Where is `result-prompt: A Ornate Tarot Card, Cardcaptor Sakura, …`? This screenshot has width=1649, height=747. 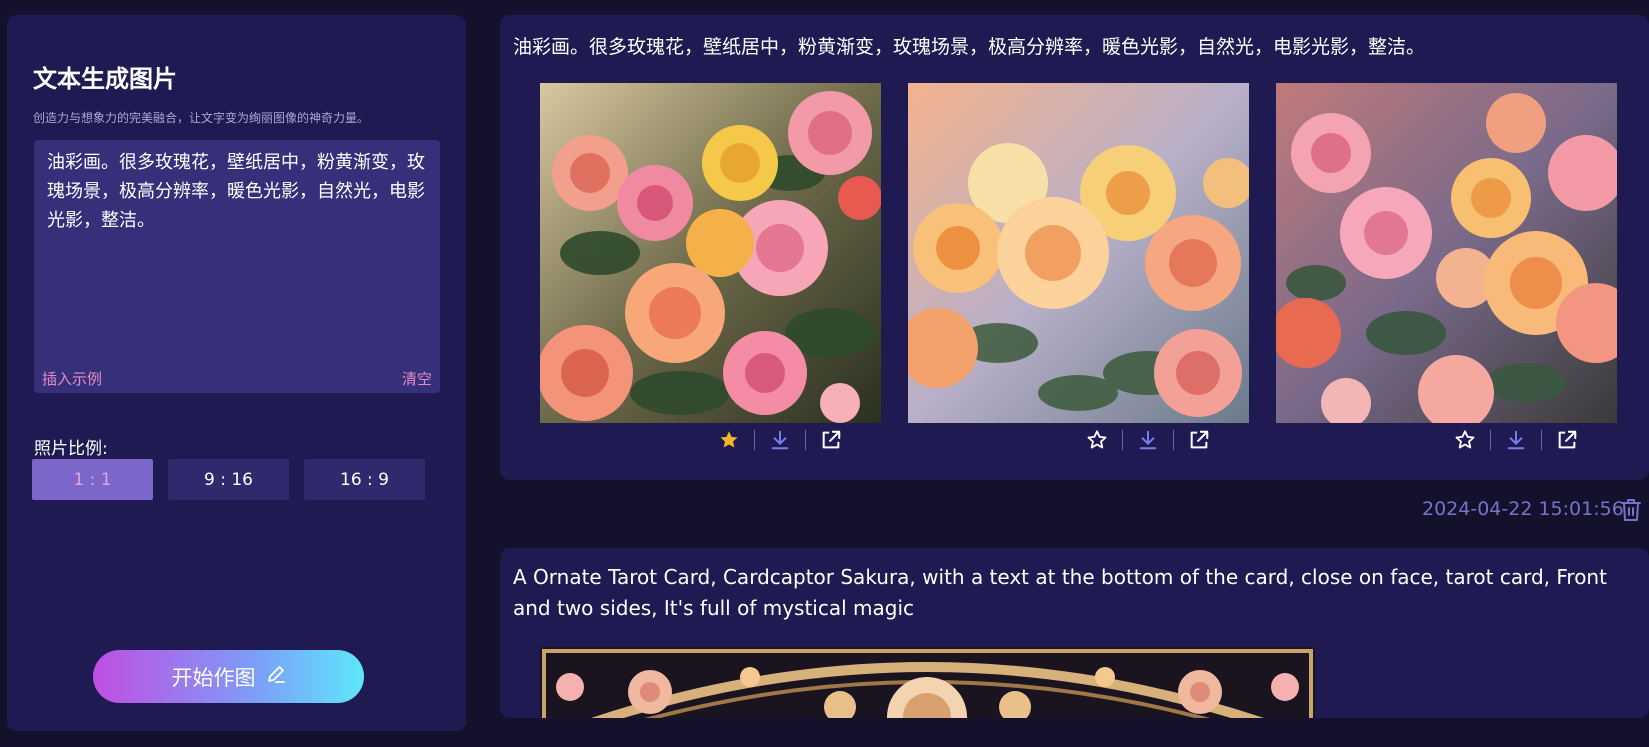 result-prompt: A Ornate Tarot Card, Cardcaptor Sakura, … is located at coordinates (1060, 592).